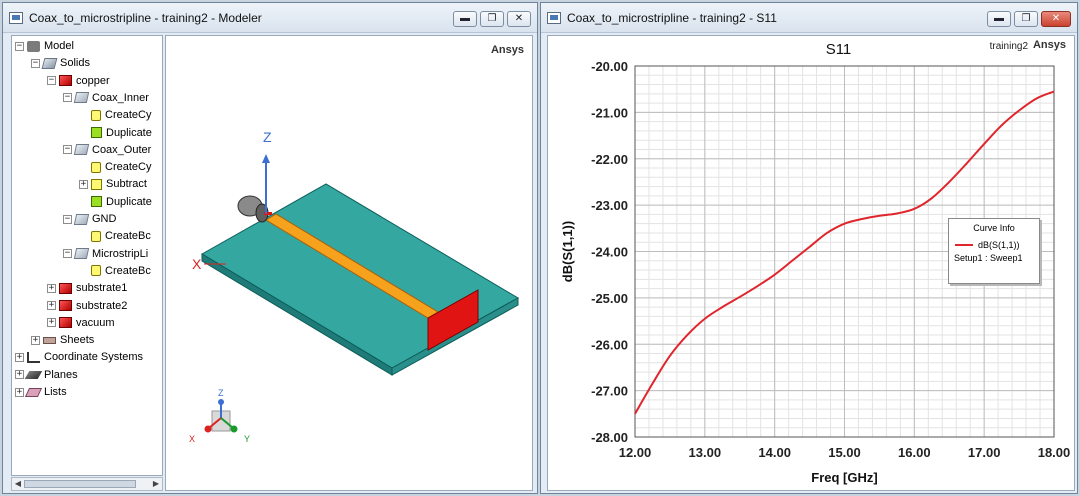 This screenshot has width=1080, height=496. What do you see at coordinates (104, 219) in the screenshot?
I see `tree-item-label: GND` at bounding box center [104, 219].